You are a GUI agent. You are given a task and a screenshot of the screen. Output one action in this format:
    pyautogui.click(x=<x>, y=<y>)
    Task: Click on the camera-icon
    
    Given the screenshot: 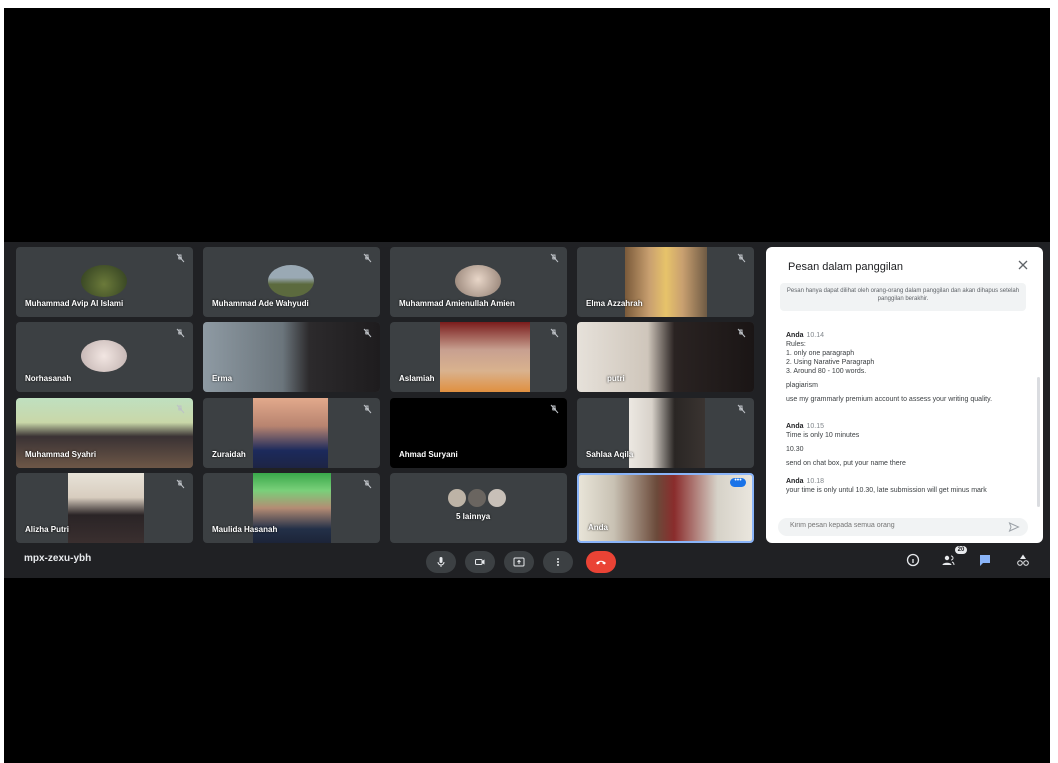 What is the action you would take?
    pyautogui.click(x=480, y=562)
    